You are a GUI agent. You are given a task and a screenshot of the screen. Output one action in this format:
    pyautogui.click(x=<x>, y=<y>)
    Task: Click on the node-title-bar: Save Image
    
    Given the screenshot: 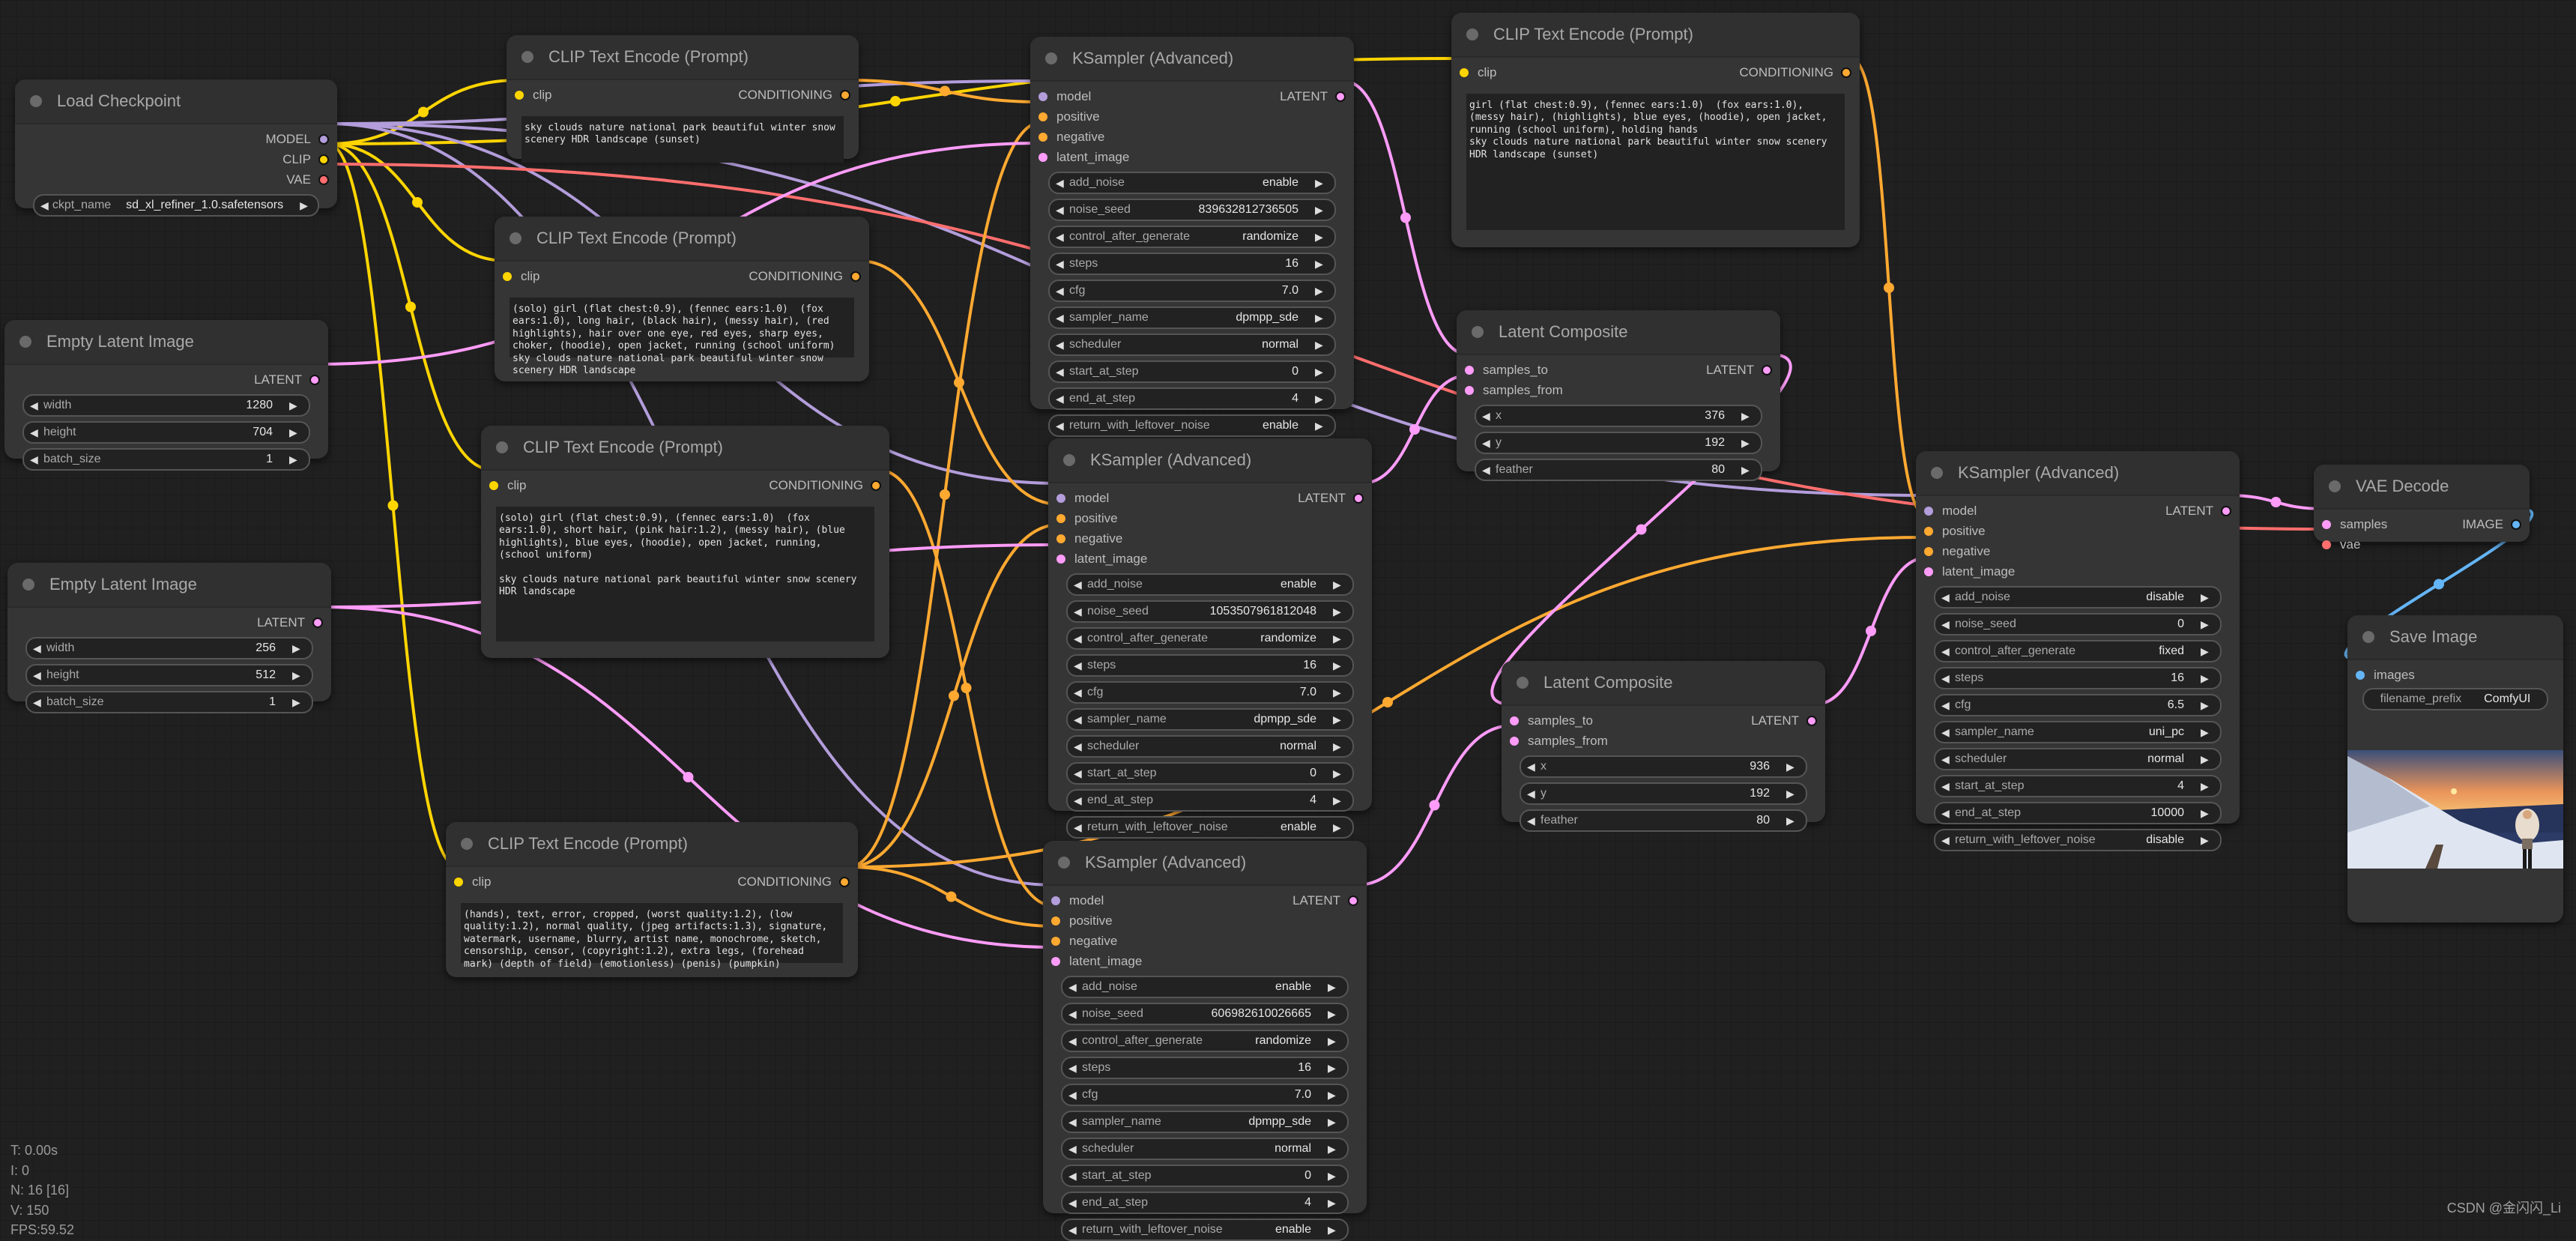 What is the action you would take?
    pyautogui.click(x=2455, y=637)
    